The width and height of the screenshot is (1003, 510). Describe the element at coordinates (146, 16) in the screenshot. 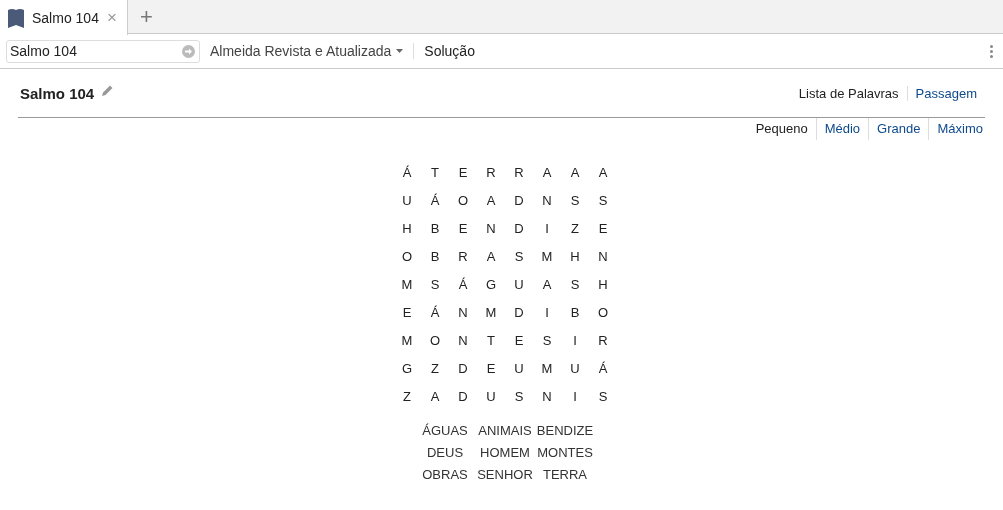

I see `new-tab-button: +` at that location.